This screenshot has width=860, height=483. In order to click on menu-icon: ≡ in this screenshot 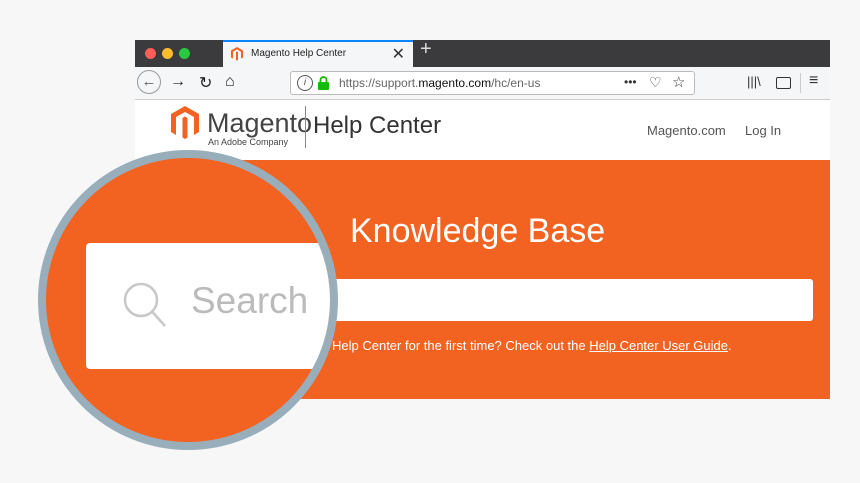, I will do `click(813, 81)`.